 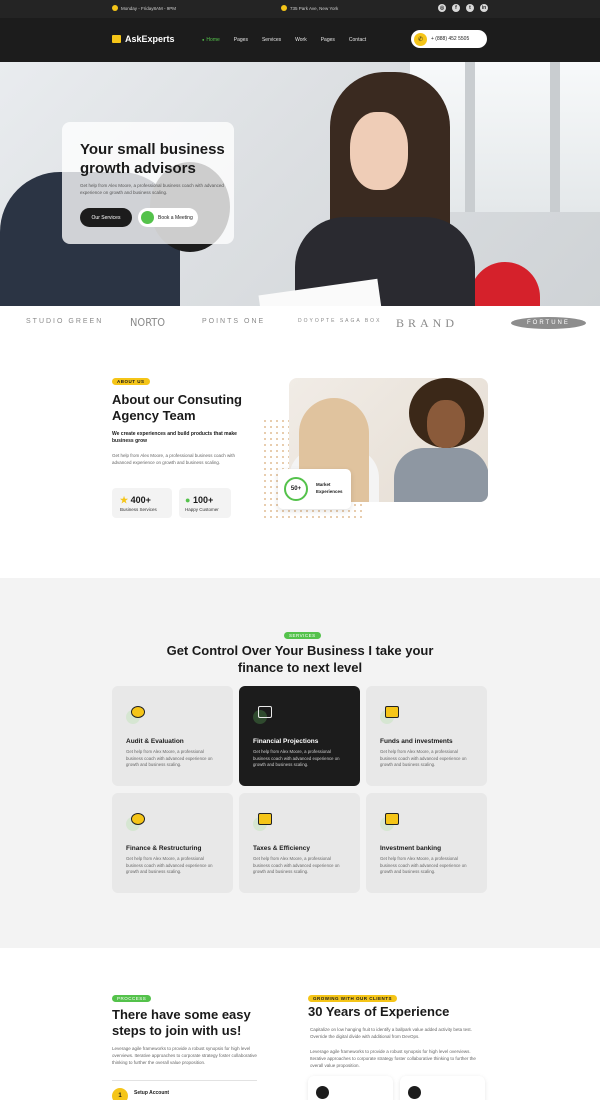 What do you see at coordinates (484, 8) in the screenshot?
I see `linkedin-icon: in` at bounding box center [484, 8].